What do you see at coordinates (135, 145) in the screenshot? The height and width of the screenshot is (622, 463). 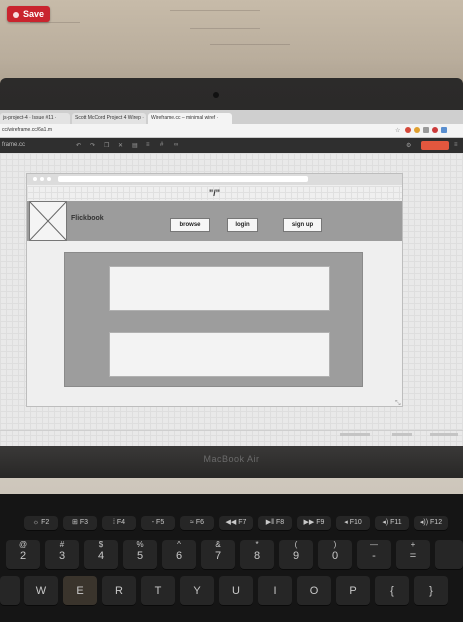 I see `layers-icon: ▤` at bounding box center [135, 145].